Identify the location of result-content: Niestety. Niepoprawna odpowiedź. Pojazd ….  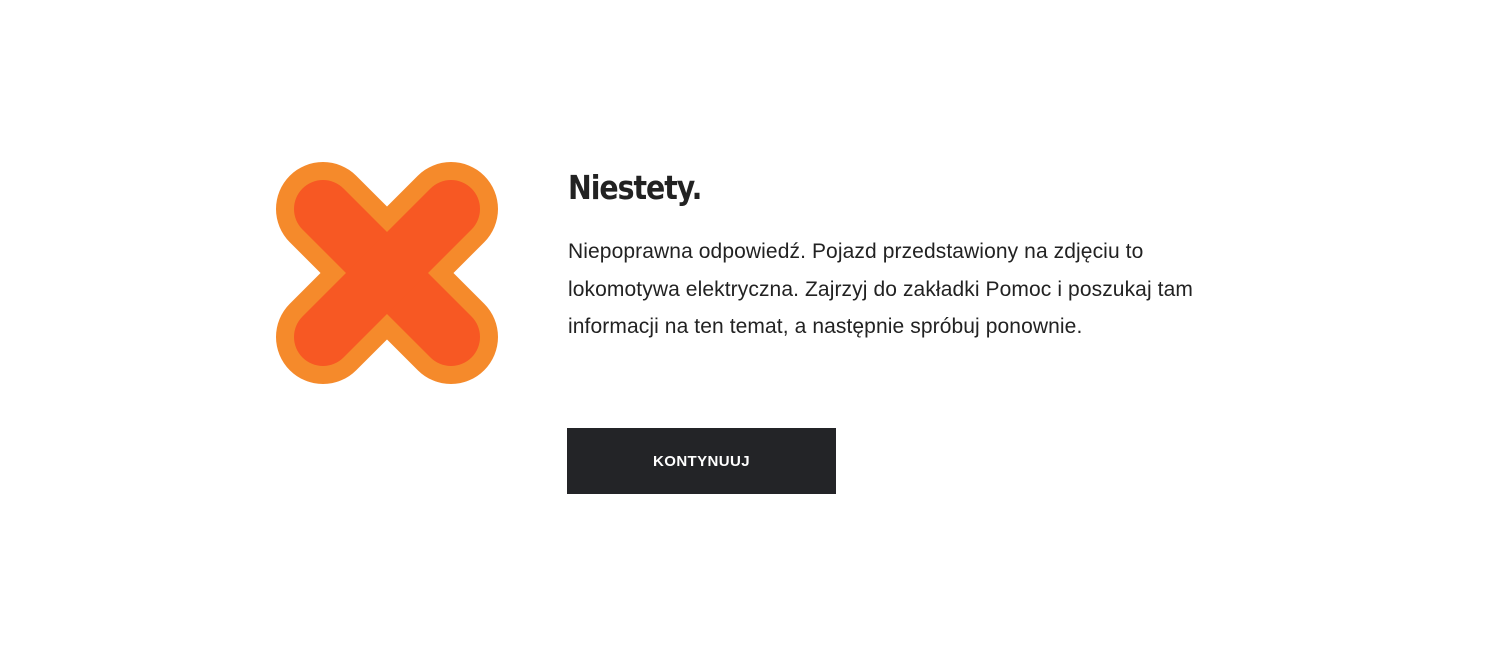
(898, 255).